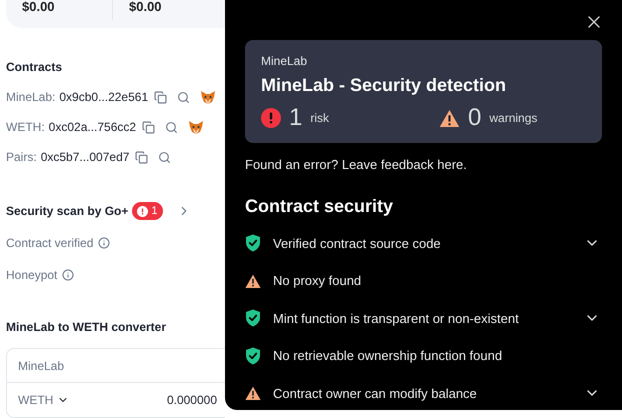 The image size is (622, 418). Describe the element at coordinates (423, 164) in the screenshot. I see `feedback-link: Found an error? Leave feedback here.` at that location.